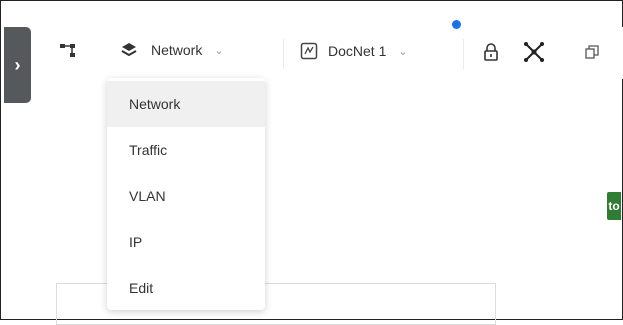 This screenshot has width=623, height=325. I want to click on view-selector-dropdown: Network ⌄, so click(172, 50).